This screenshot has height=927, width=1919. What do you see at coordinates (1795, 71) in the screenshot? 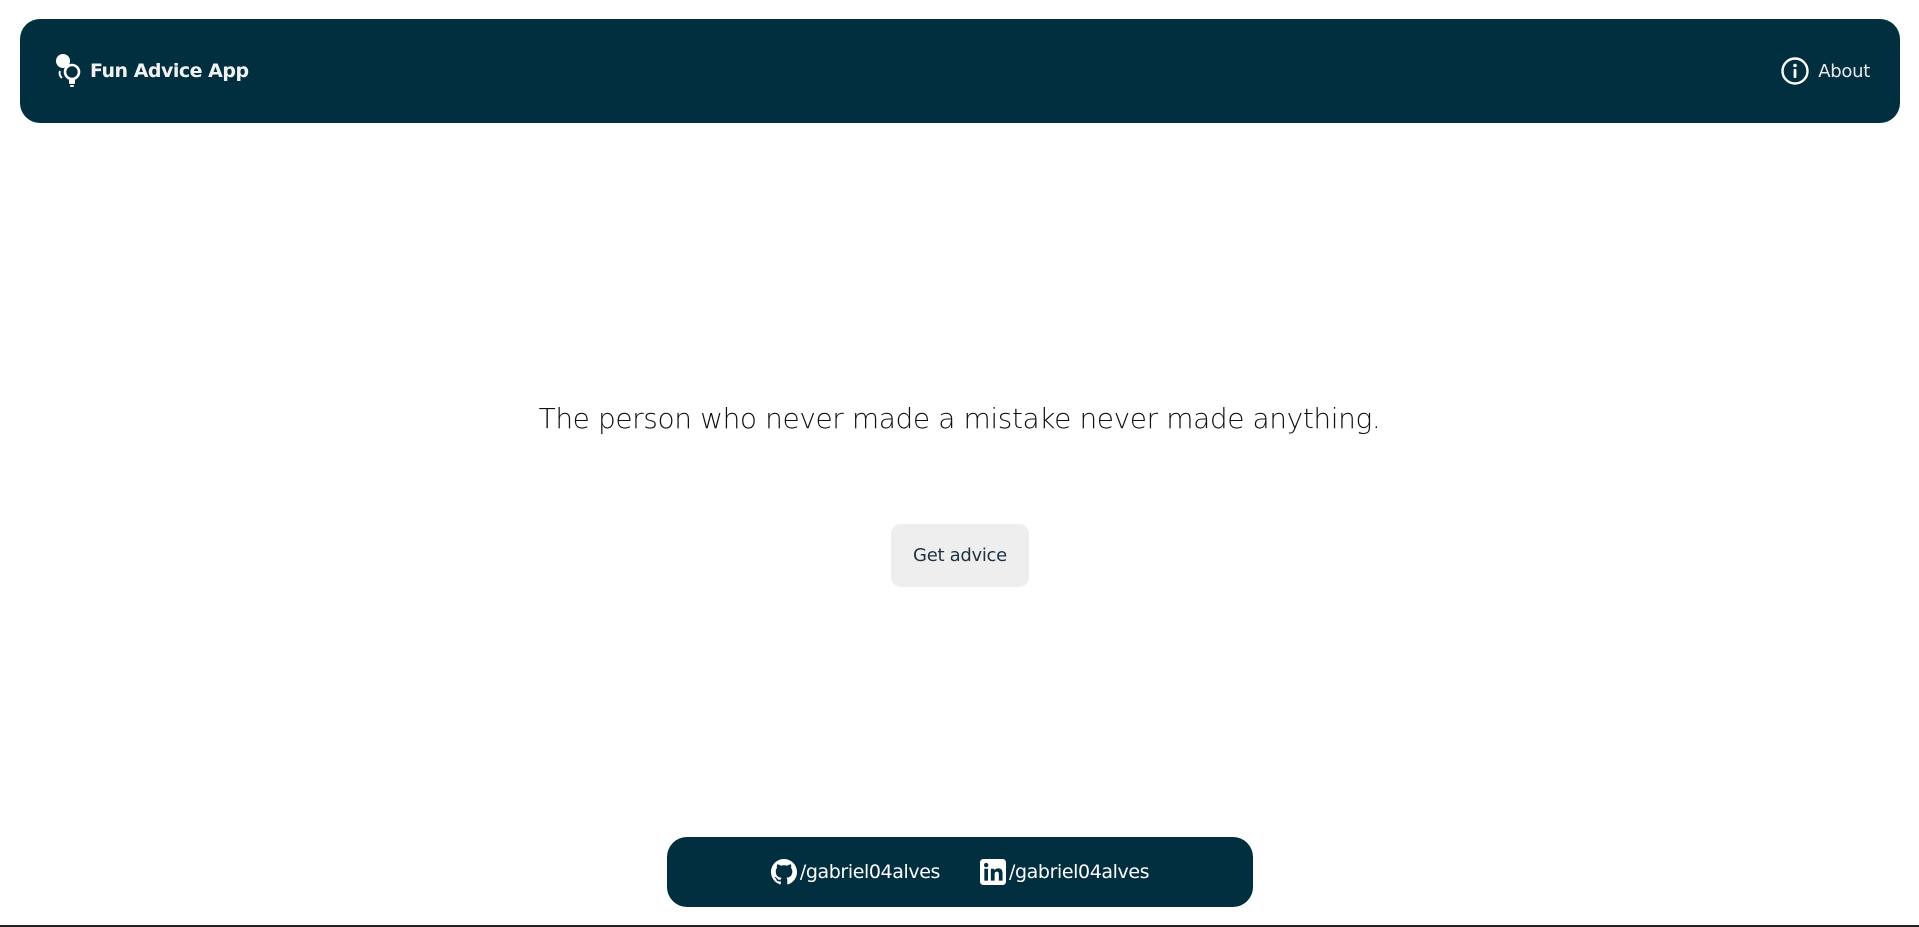
I see `info-icon` at bounding box center [1795, 71].